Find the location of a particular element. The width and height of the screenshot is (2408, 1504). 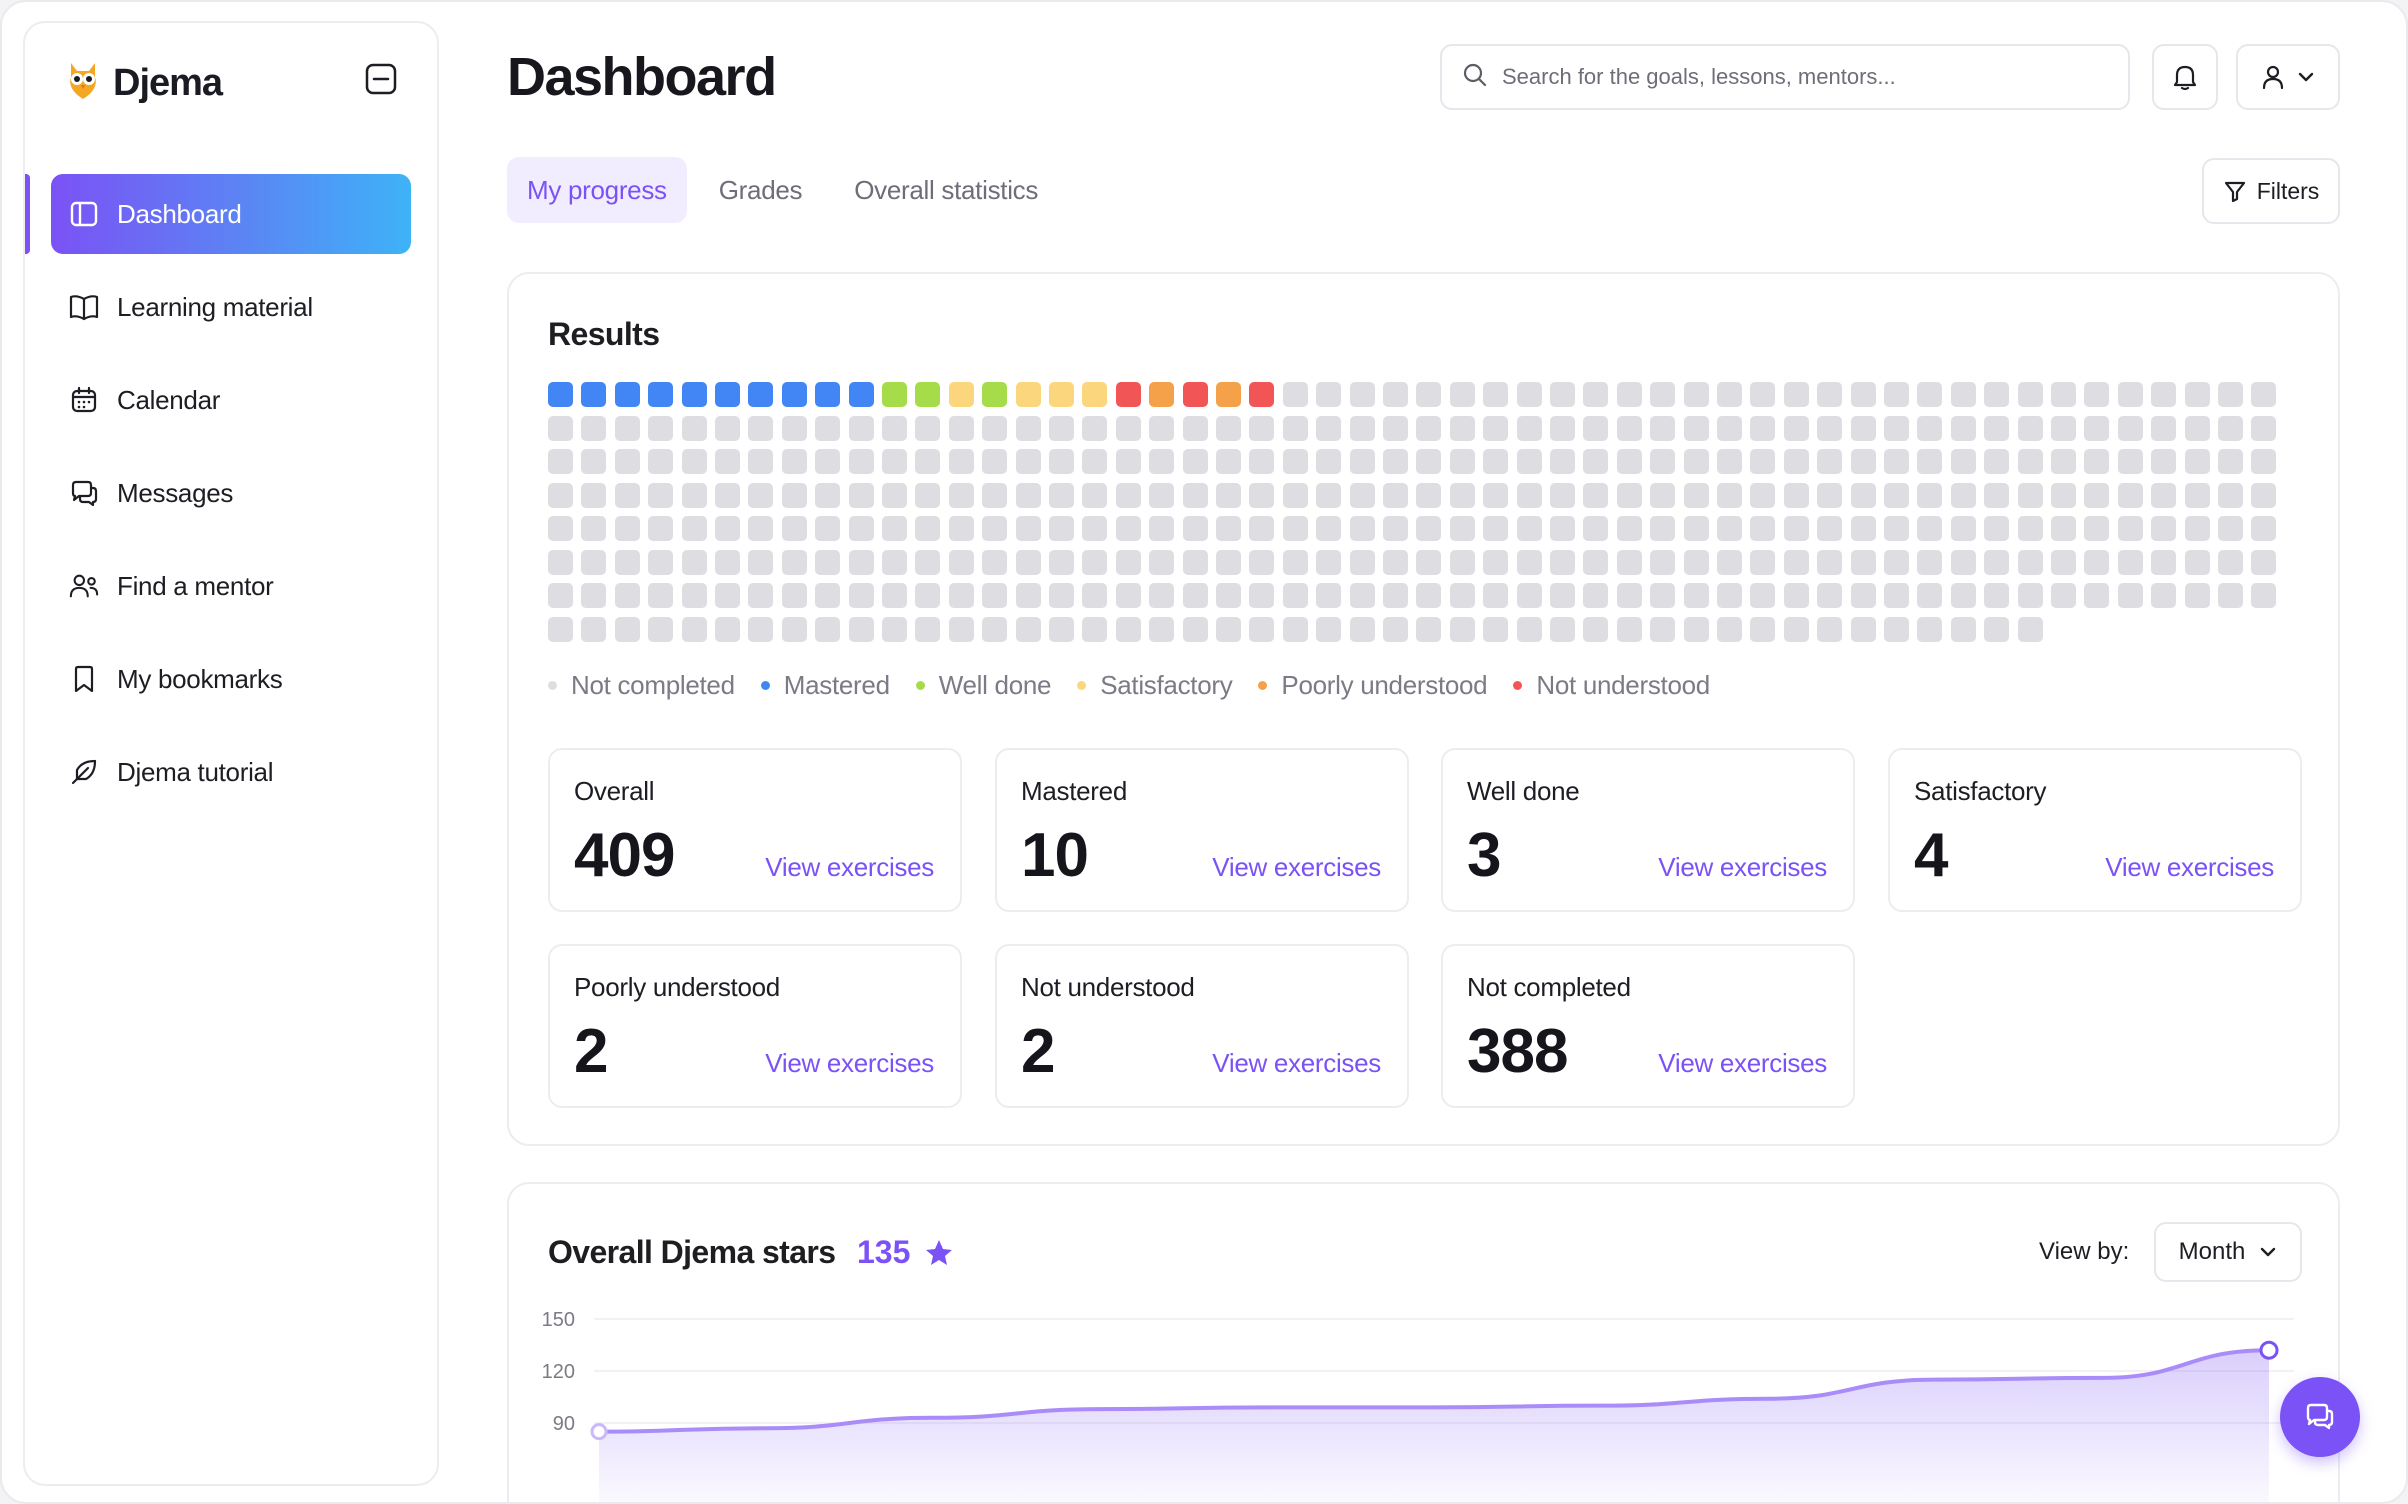

brand: Djema is located at coordinates (143, 83).